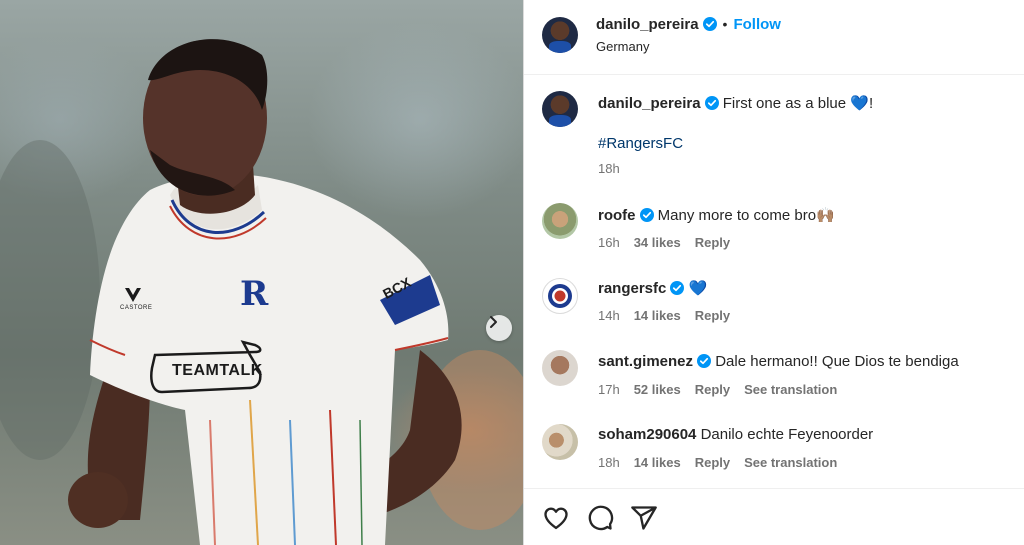 Image resolution: width=1024 pixels, height=545 pixels. What do you see at coordinates (657, 242) in the screenshot?
I see `comment-likes: 34 likes` at bounding box center [657, 242].